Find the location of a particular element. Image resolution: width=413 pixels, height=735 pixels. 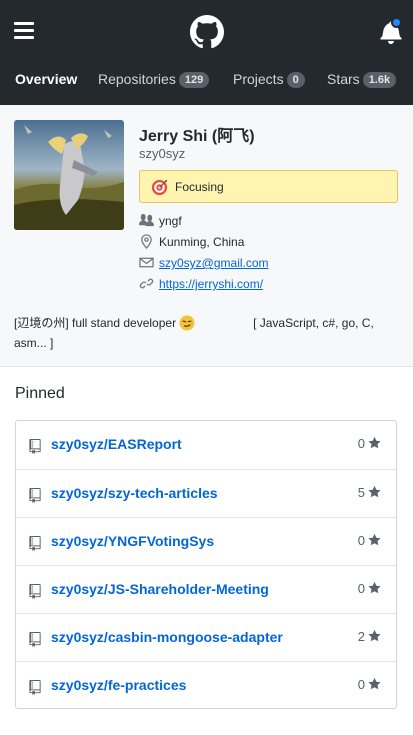

repo-star-count: 2 is located at coordinates (369, 636).